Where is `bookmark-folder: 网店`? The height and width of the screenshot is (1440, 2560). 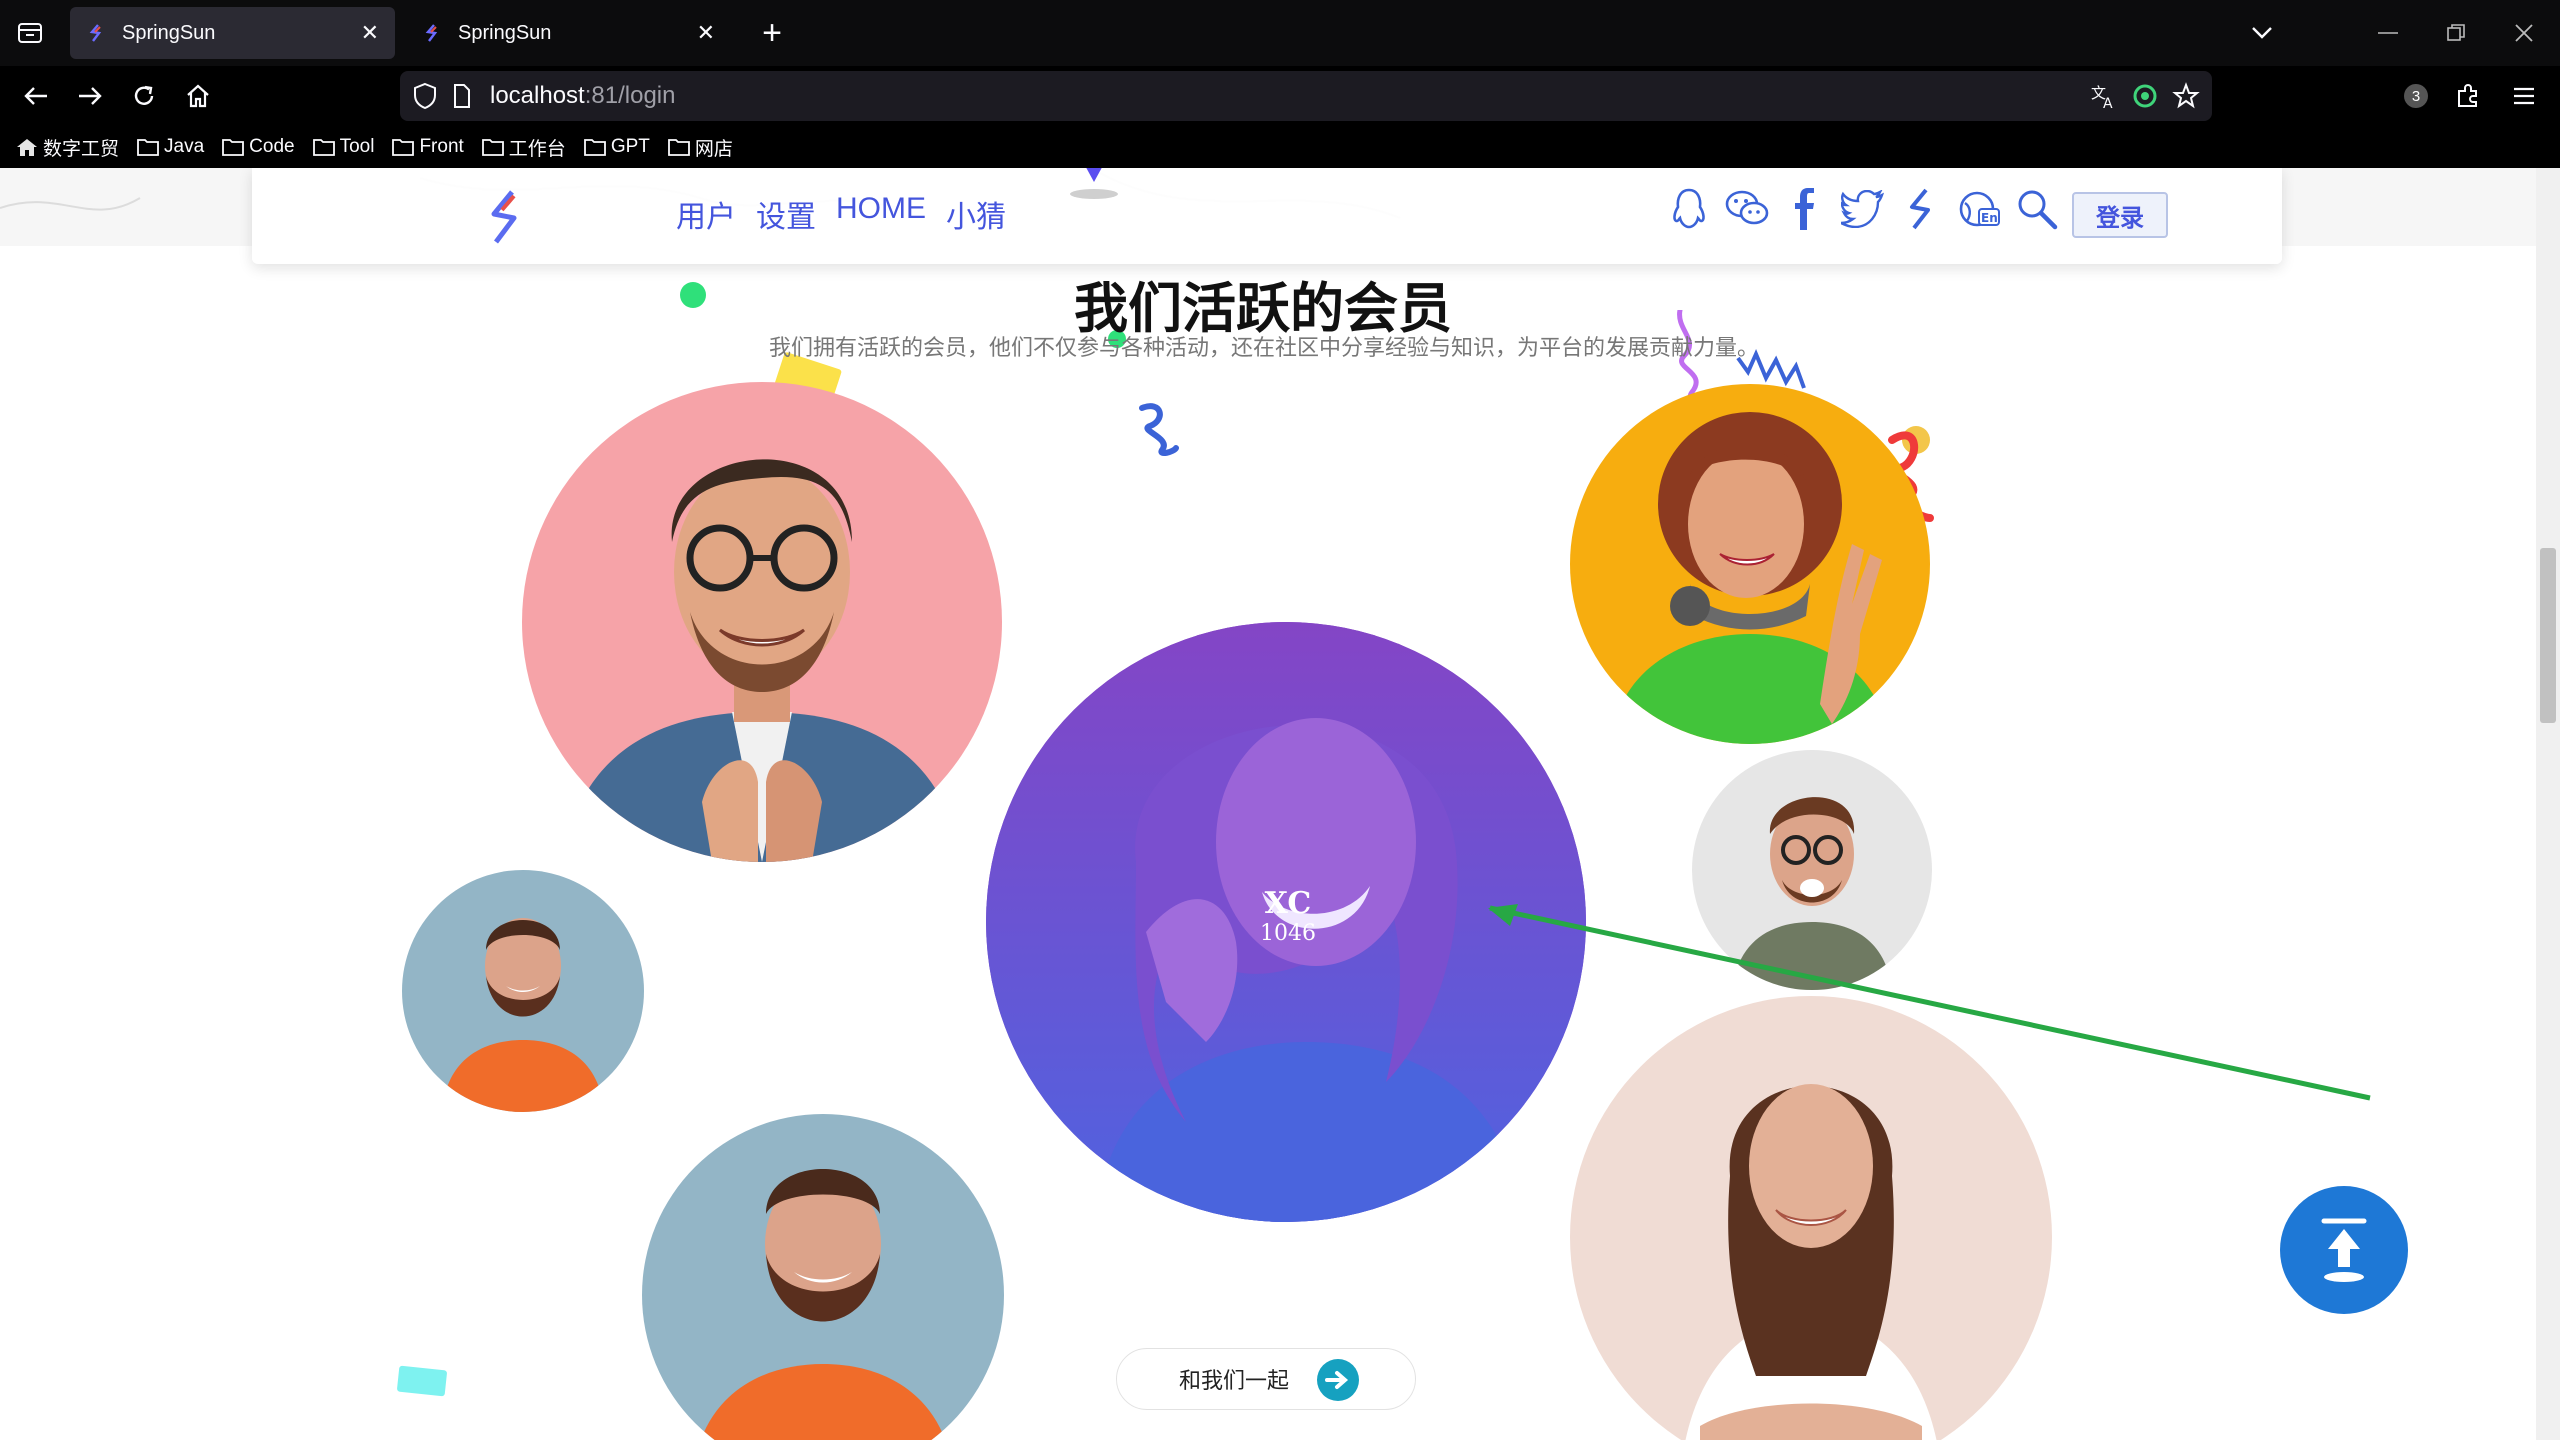
bookmark-folder: 网店 is located at coordinates (700, 147).